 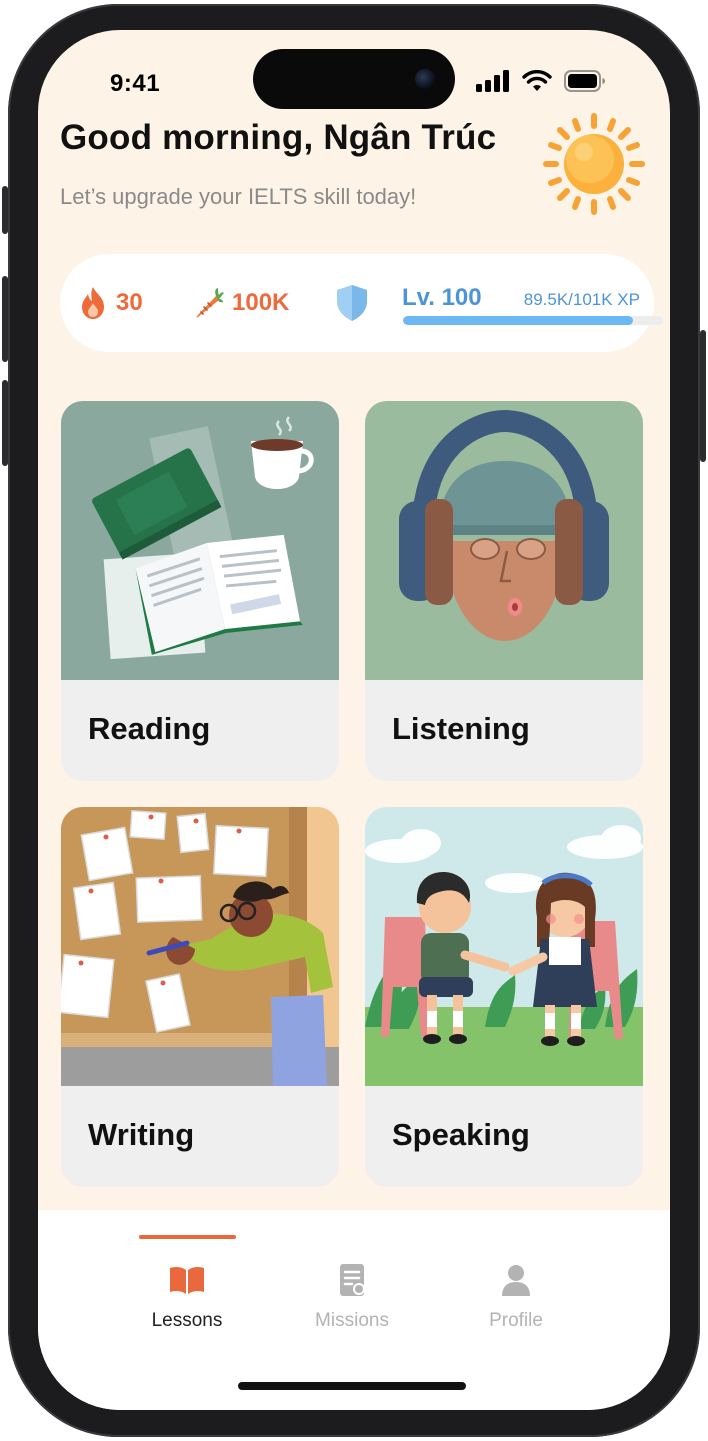 What do you see at coordinates (352, 1280) in the screenshot?
I see `document-icon` at bounding box center [352, 1280].